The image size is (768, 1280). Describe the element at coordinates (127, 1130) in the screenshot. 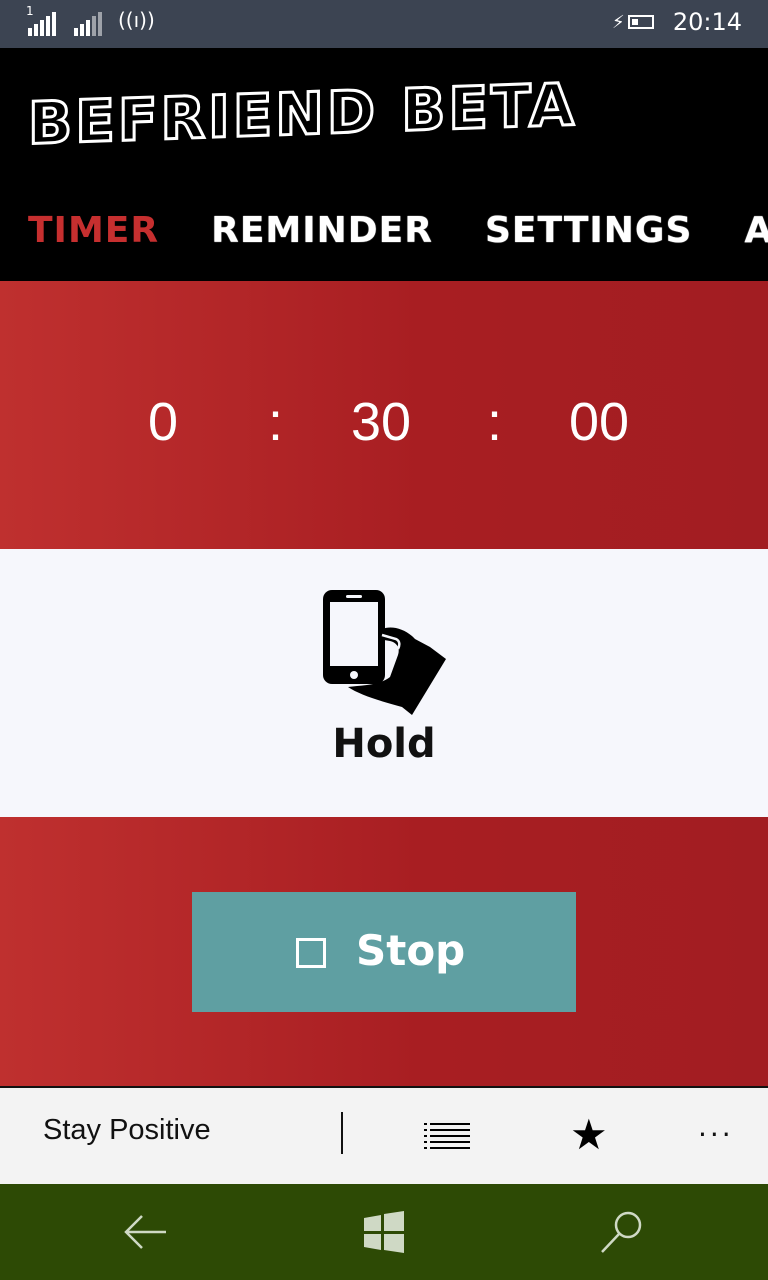

I see `quote-text: Stay Positive` at that location.